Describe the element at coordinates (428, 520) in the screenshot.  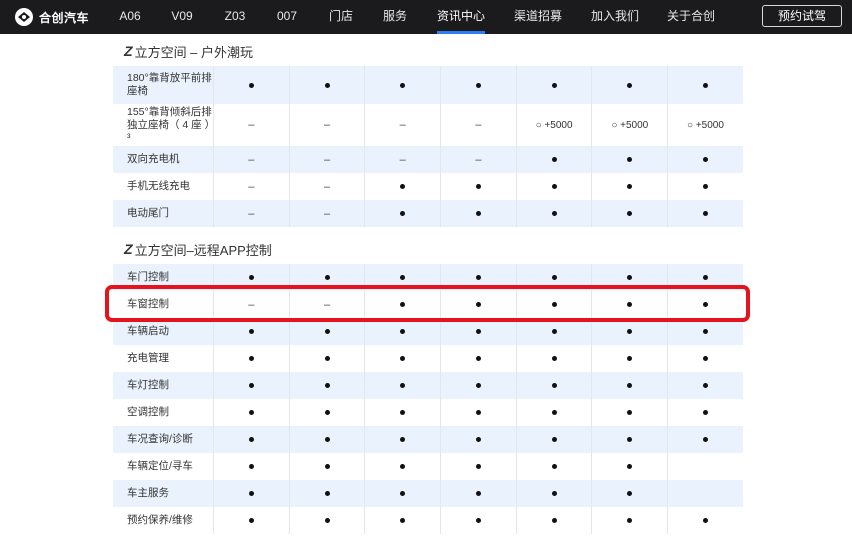
I see `table-row: 预约保养/维修` at that location.